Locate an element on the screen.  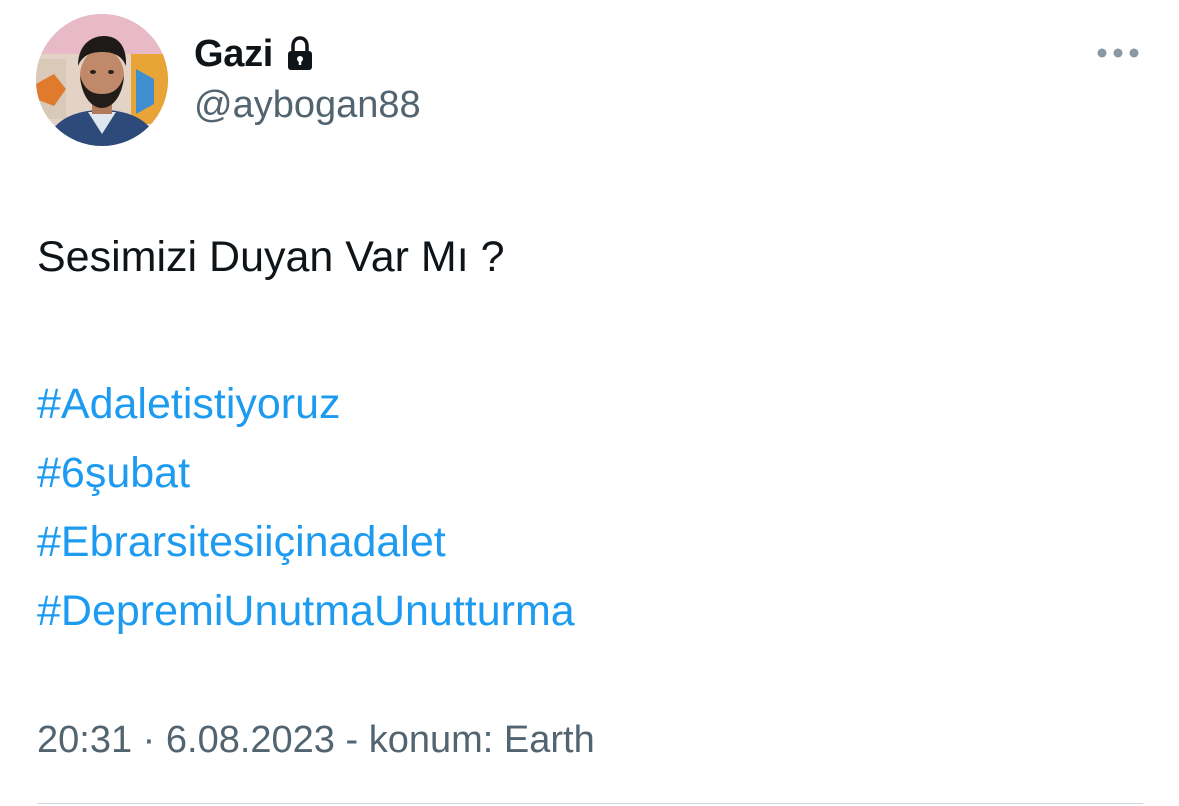
divider is located at coordinates (590, 803).